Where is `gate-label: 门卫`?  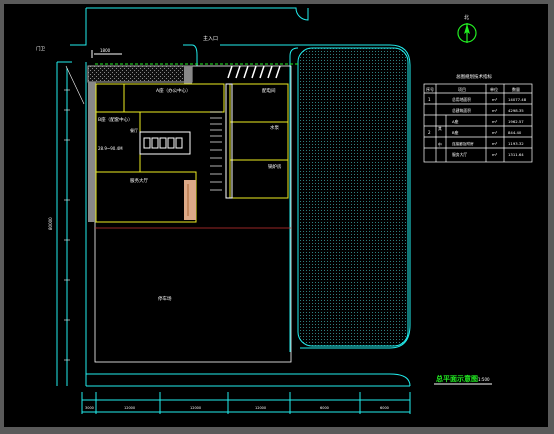
gate-label: 门卫 is located at coordinates (40, 48).